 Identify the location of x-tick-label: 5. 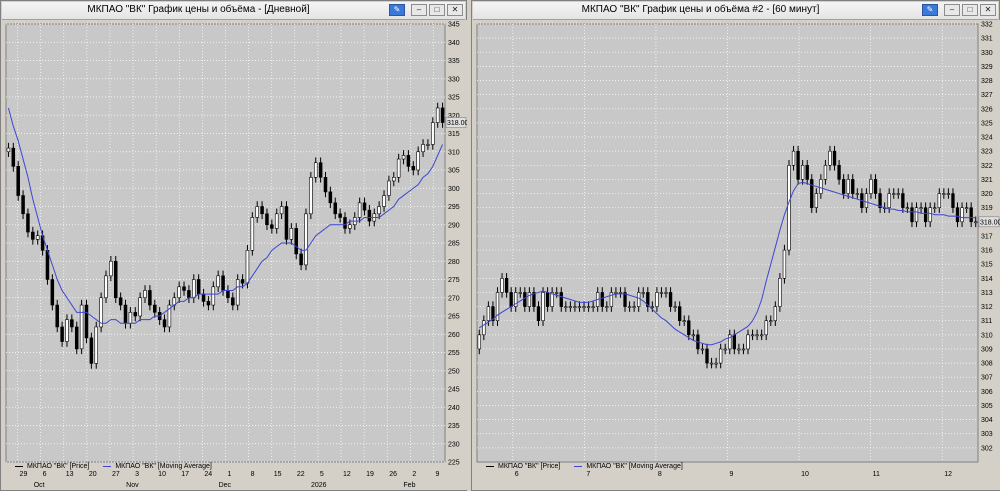
(322, 474).